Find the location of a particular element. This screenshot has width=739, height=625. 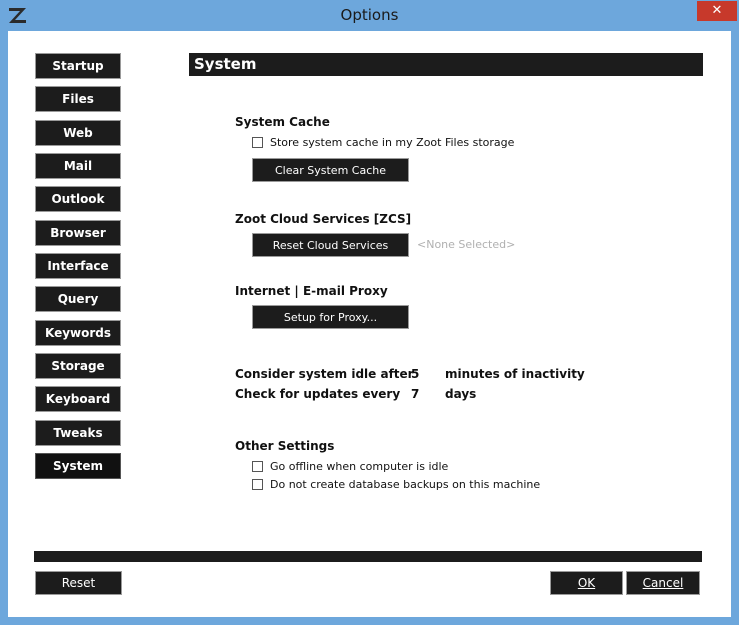

other-settings-heading: Other Settings is located at coordinates (285, 446).